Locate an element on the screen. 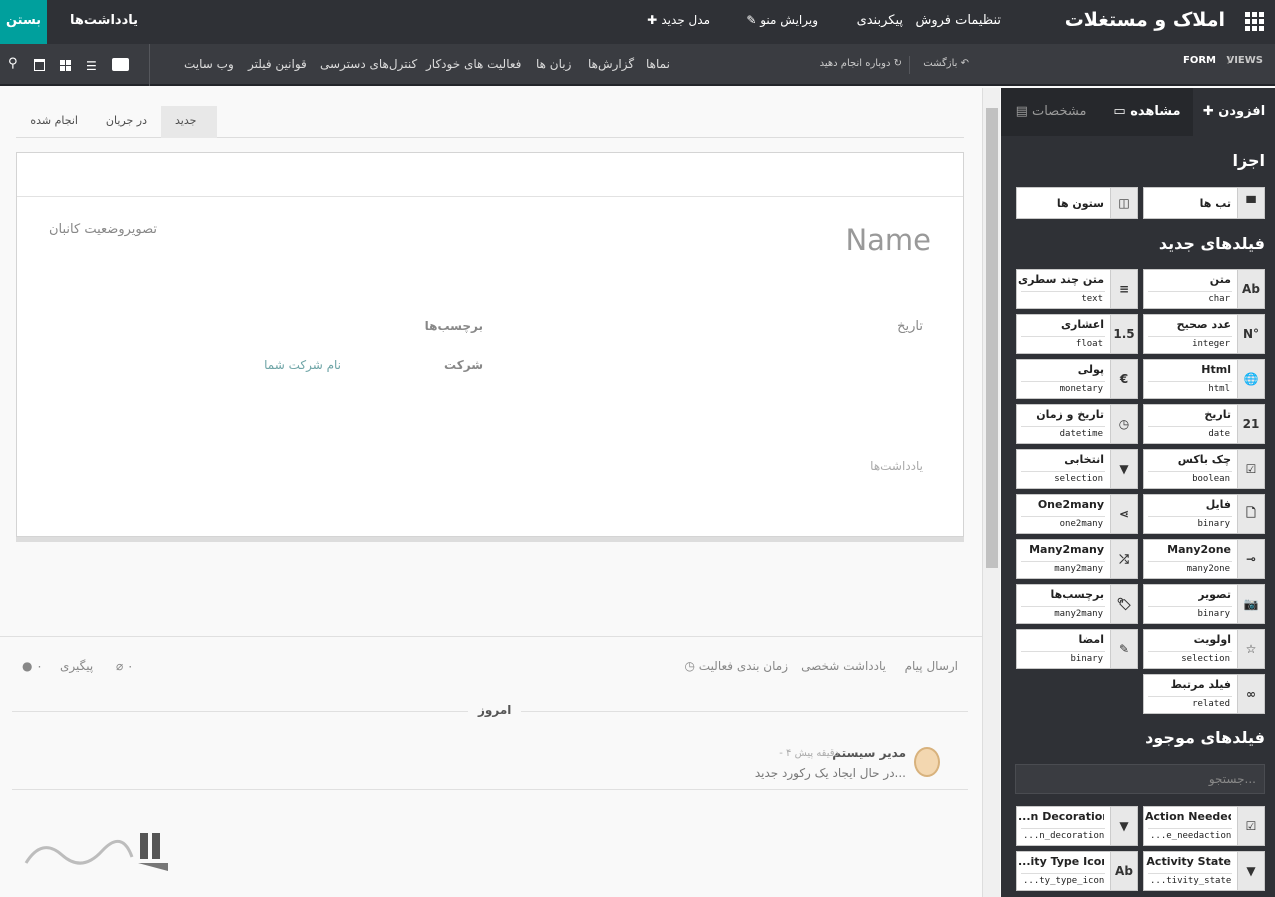  stage-new: جدید is located at coordinates (189, 122).